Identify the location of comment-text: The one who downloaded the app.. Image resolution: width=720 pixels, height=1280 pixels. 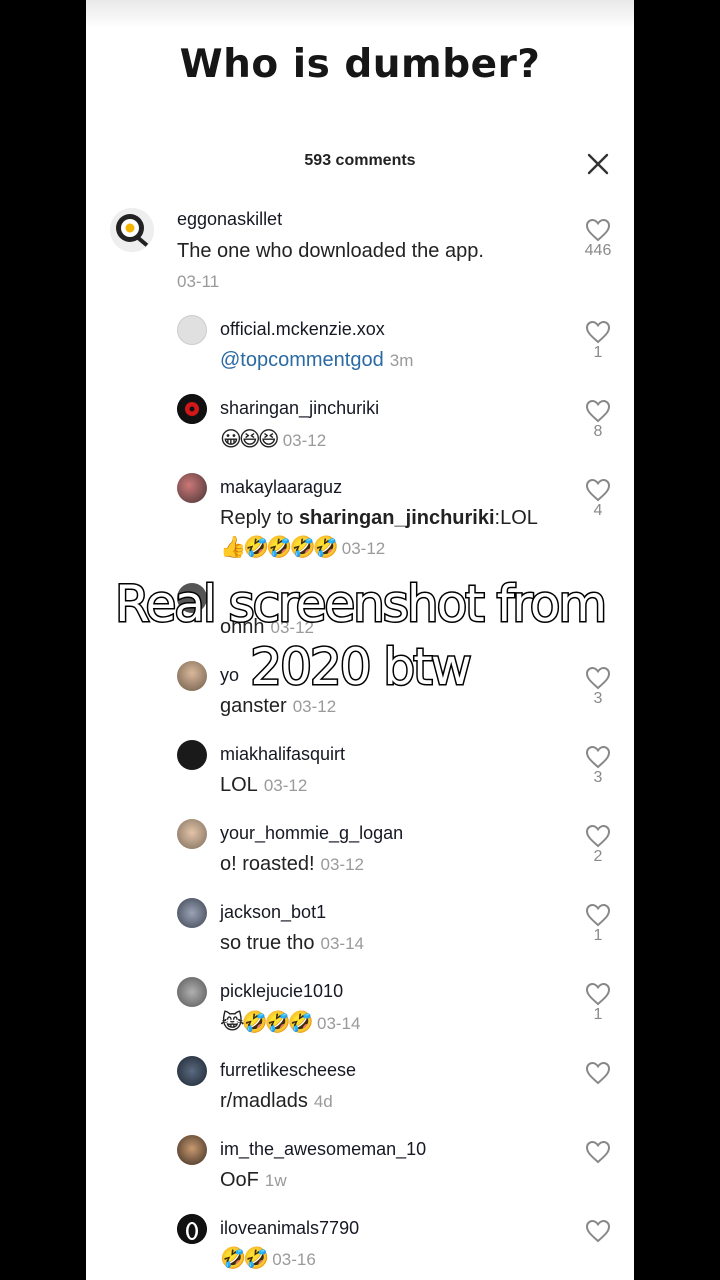
(330, 251).